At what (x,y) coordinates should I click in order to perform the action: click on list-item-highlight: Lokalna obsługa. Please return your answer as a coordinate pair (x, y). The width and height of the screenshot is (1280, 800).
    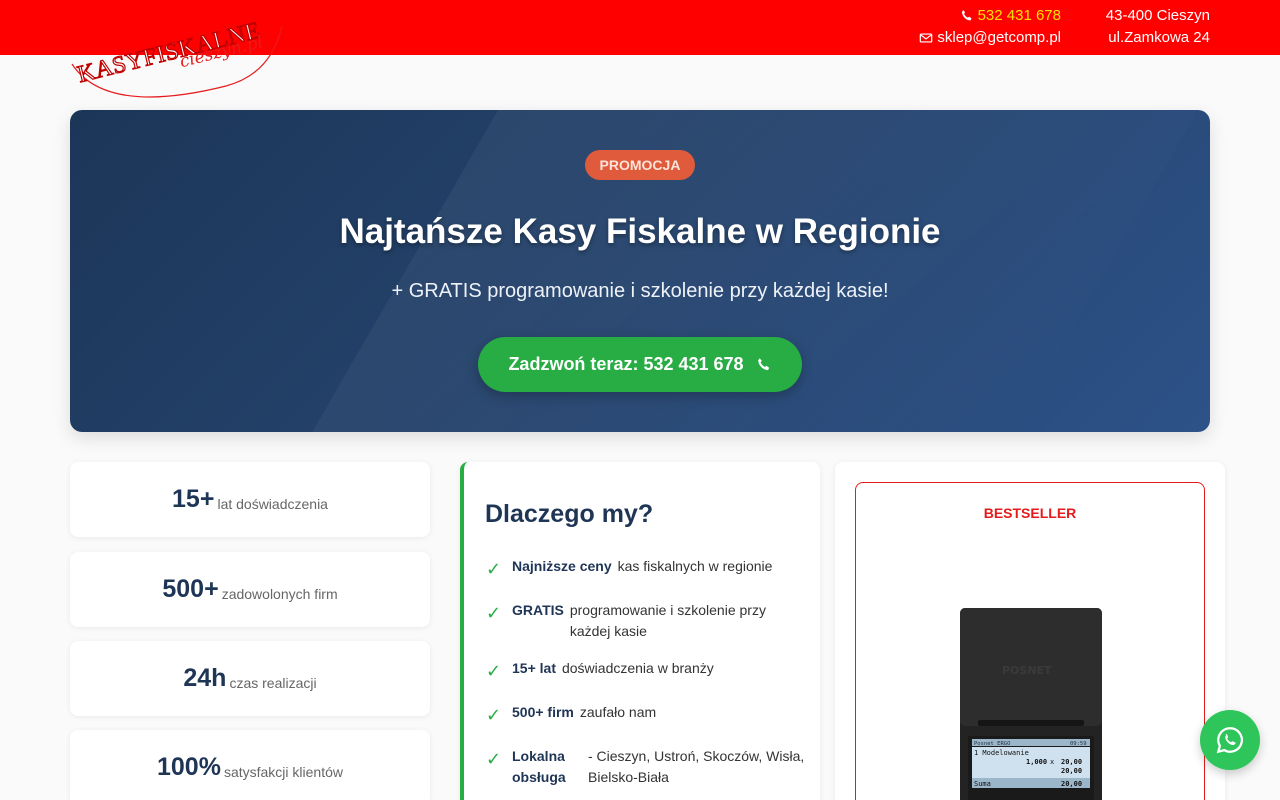
    Looking at the image, I should click on (539, 766).